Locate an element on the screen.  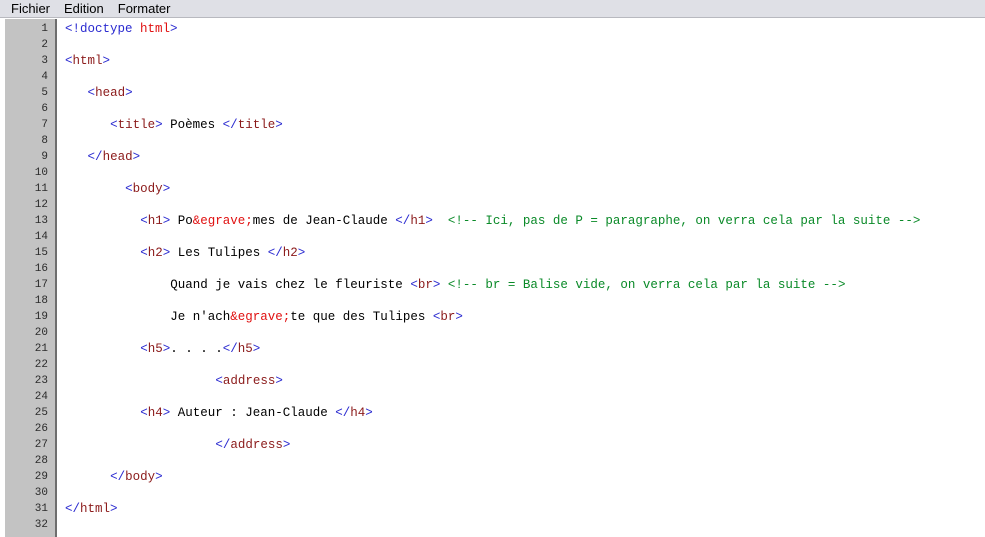
code-token-txt: mes de Jean-Claude is located at coordinates (324, 221).